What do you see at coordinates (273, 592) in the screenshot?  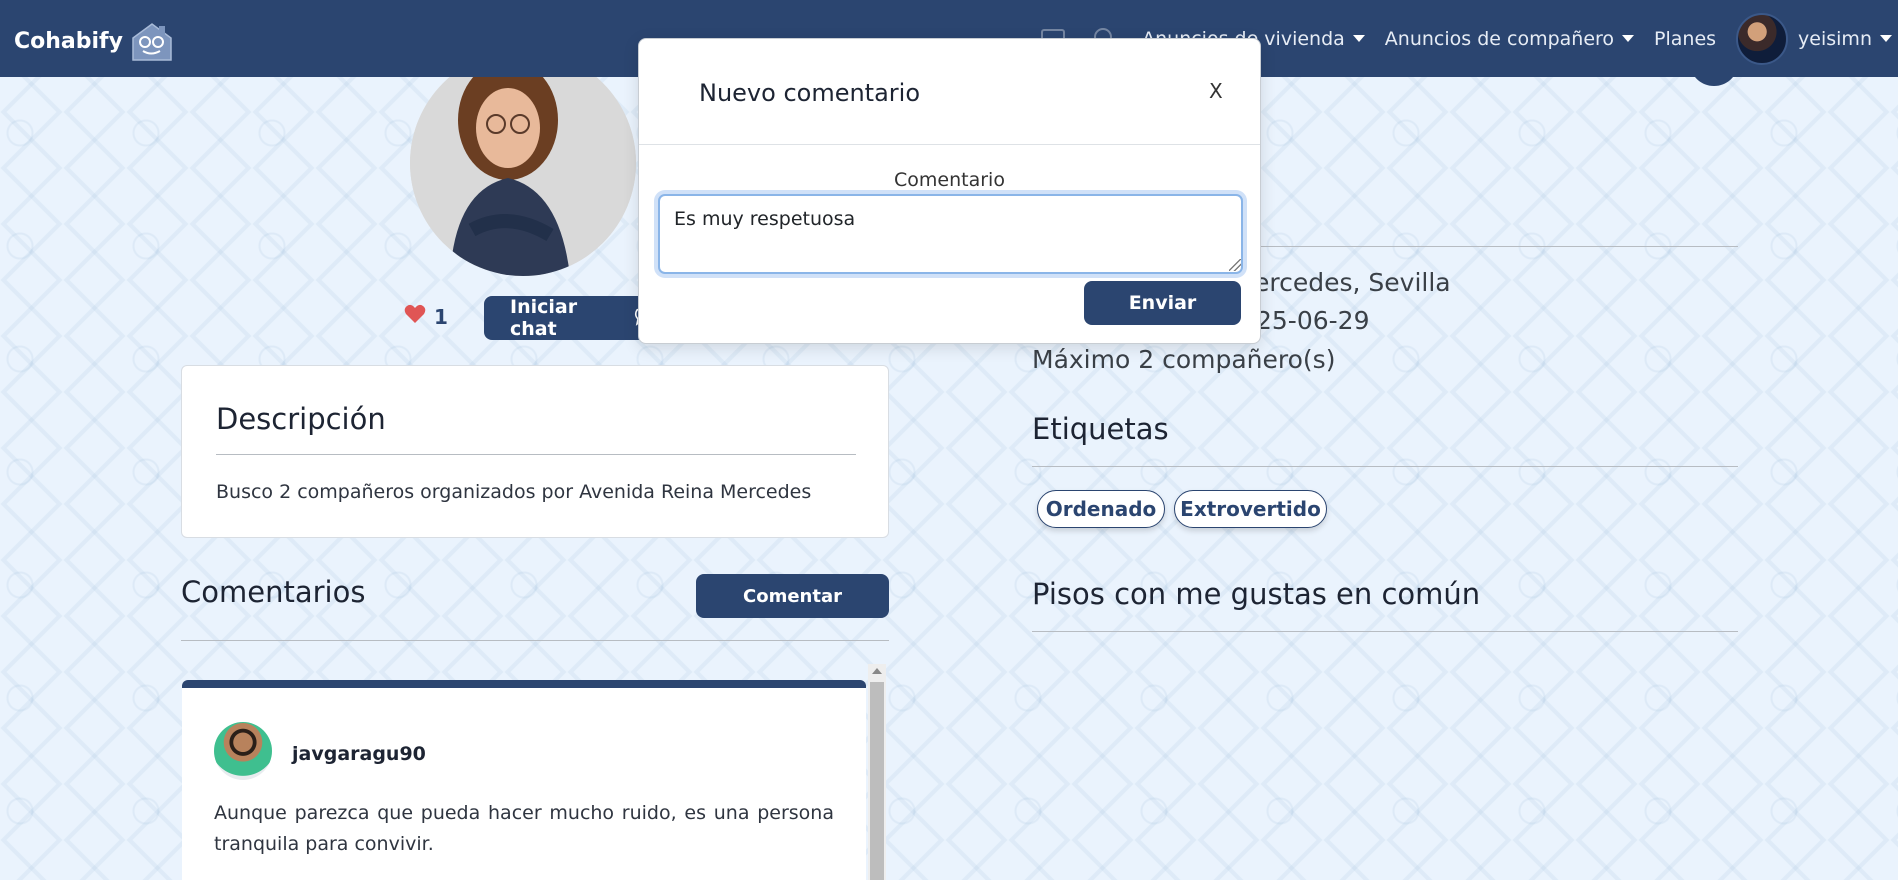 I see `comments-title: Comentarios` at bounding box center [273, 592].